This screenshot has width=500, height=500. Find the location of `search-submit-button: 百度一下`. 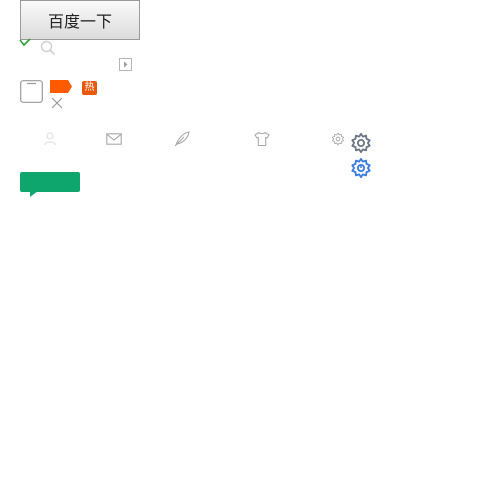

search-submit-button: 百度一下 is located at coordinates (80, 20).